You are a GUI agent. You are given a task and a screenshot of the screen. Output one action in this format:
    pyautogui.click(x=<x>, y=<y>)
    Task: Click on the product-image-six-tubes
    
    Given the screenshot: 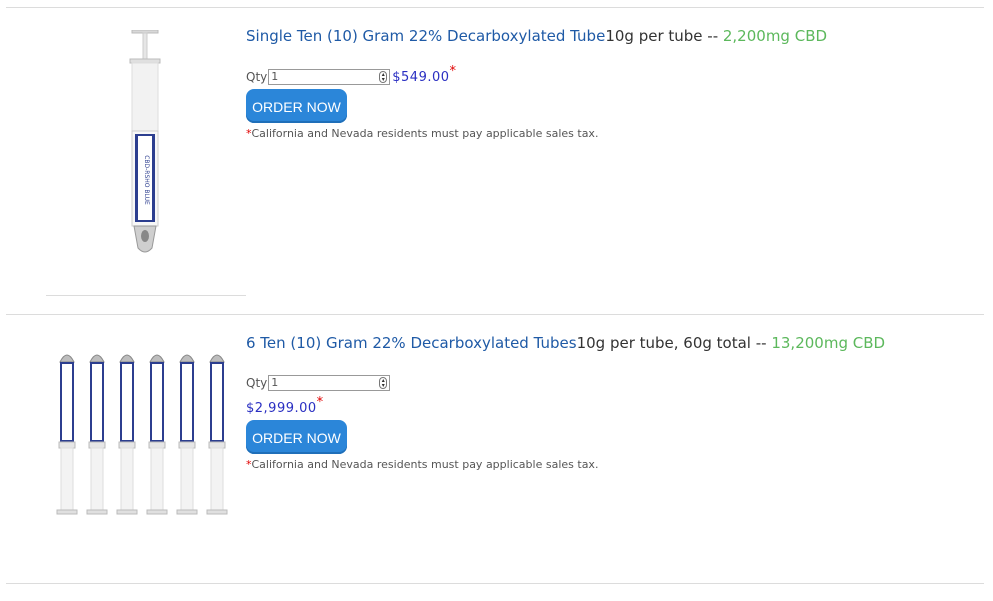 What is the action you would take?
    pyautogui.click(x=145, y=434)
    